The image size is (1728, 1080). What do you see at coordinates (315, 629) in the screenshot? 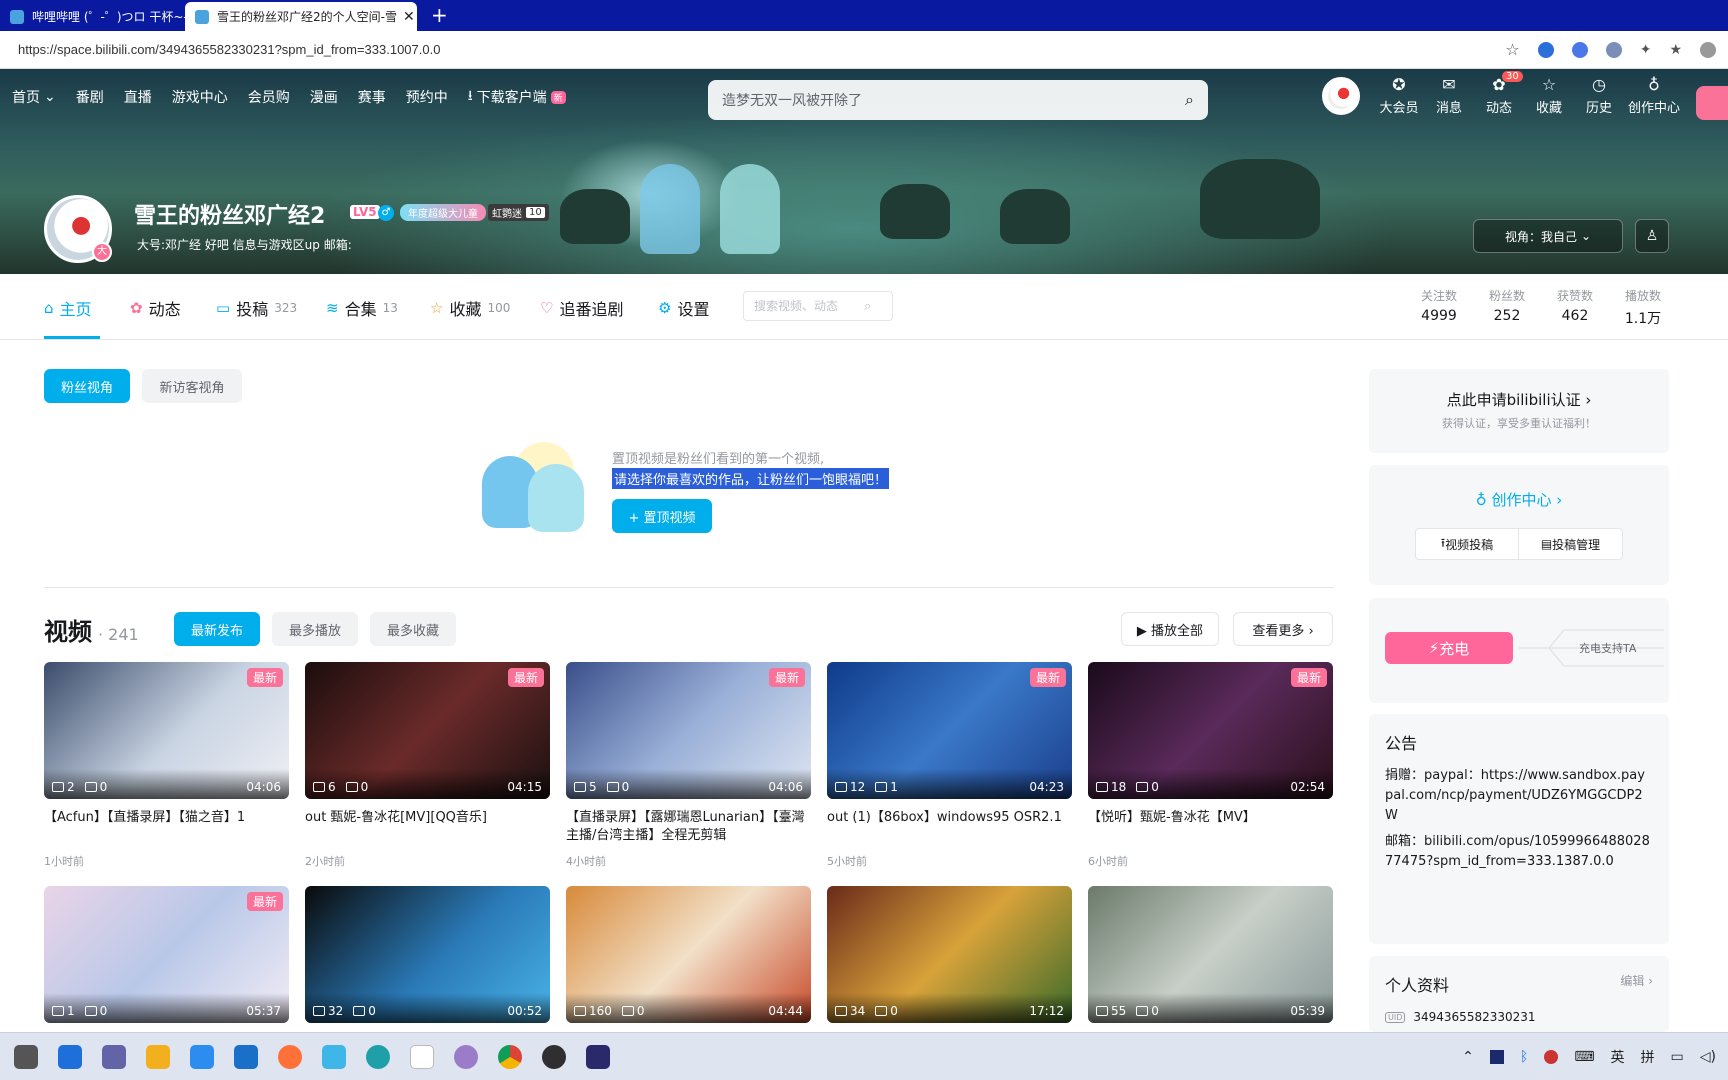
I see `sort-most-played: 最多播放` at bounding box center [315, 629].